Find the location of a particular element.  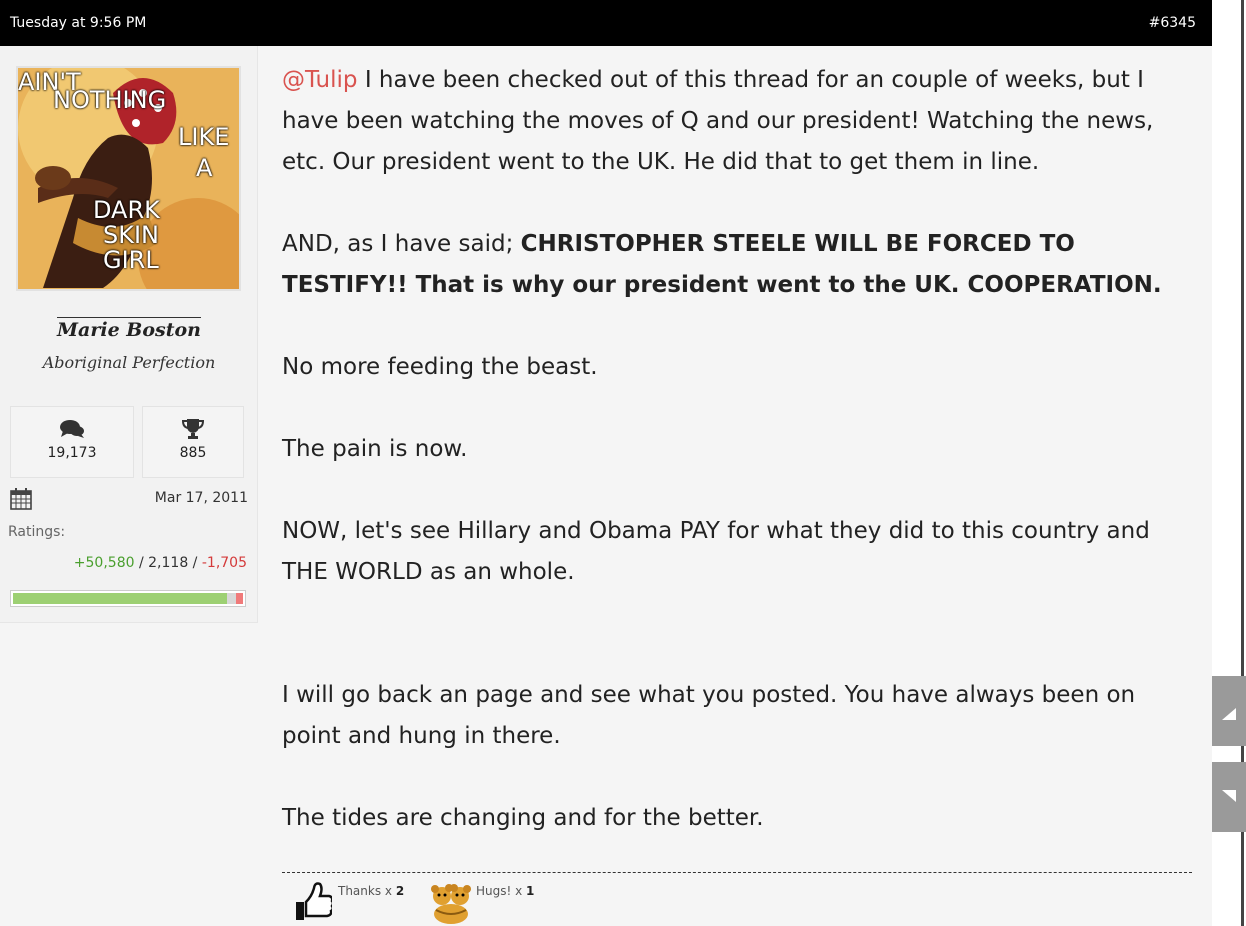

post-paragraph: No more feeding the beast. is located at coordinates (440, 367).